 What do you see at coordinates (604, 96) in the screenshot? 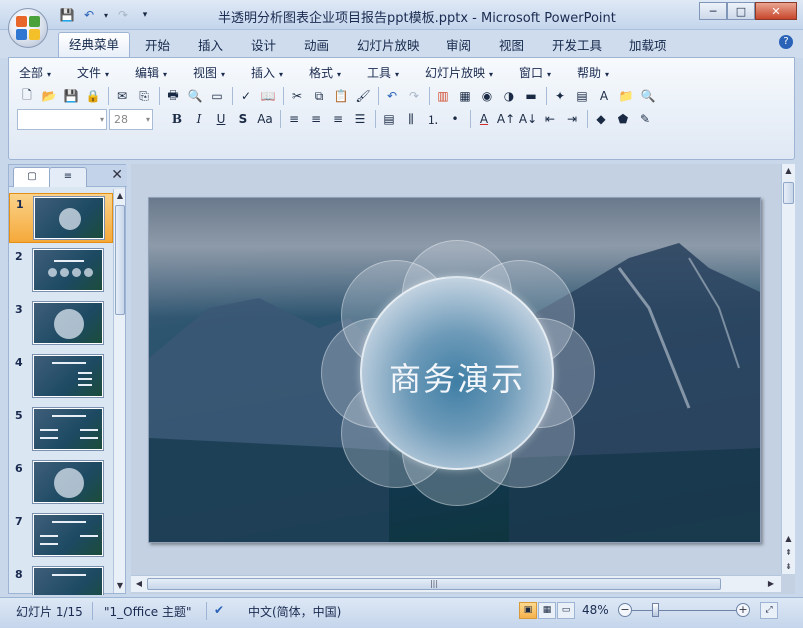
I see `text-box-icon: A` at bounding box center [604, 96].